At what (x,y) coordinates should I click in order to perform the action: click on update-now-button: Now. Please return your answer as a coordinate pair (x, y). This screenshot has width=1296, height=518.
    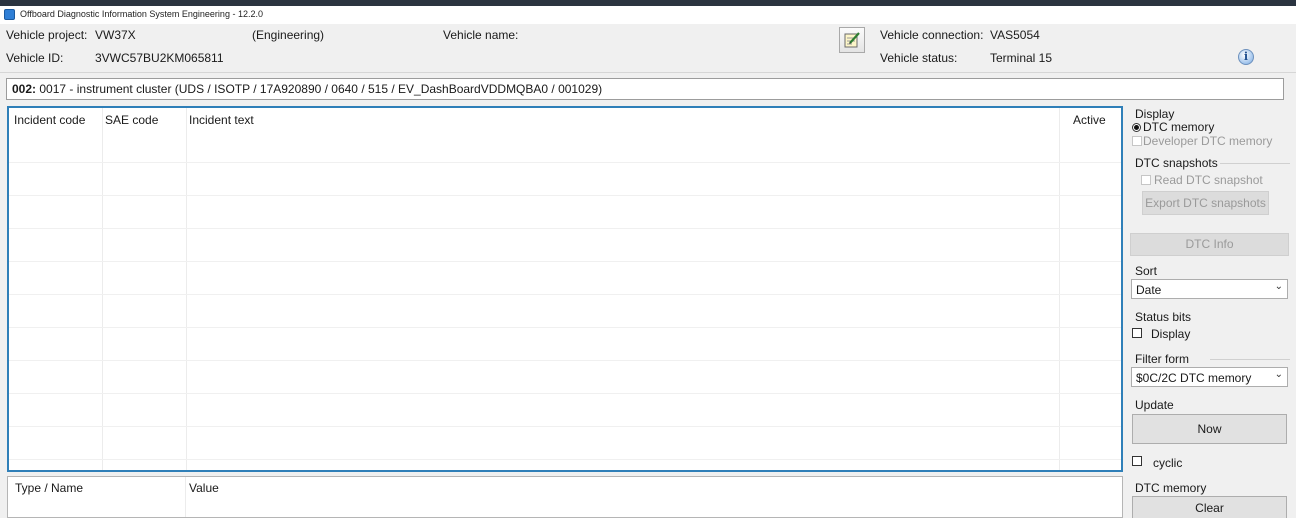
    Looking at the image, I should click on (1209, 429).